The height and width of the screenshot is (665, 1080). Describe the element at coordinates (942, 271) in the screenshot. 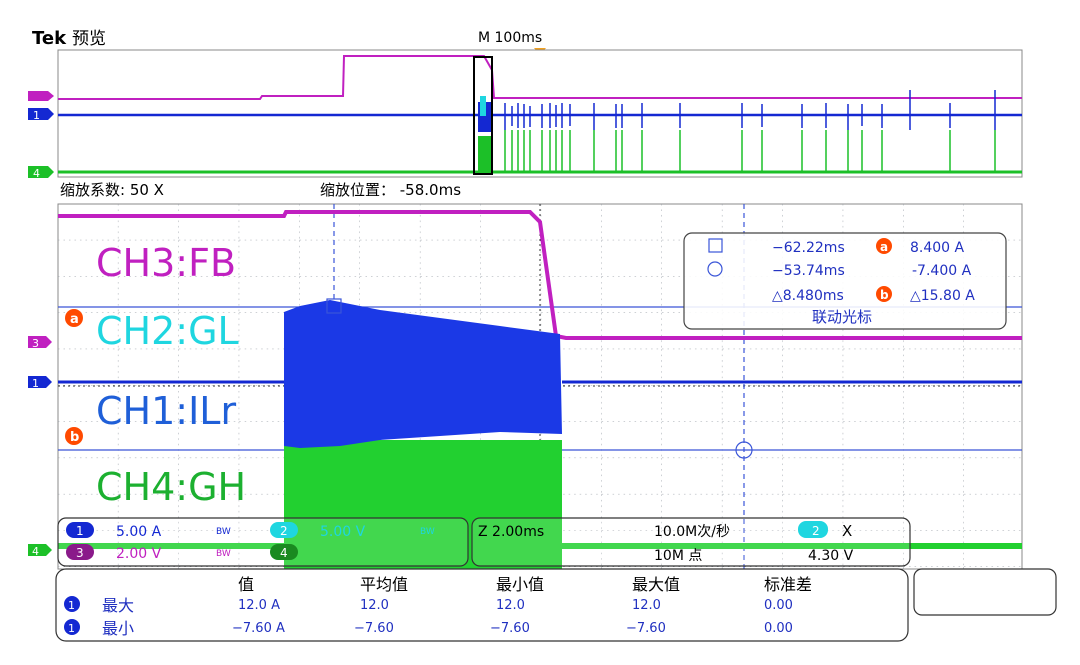

I see `cursor-b-value: -7.400 A` at that location.